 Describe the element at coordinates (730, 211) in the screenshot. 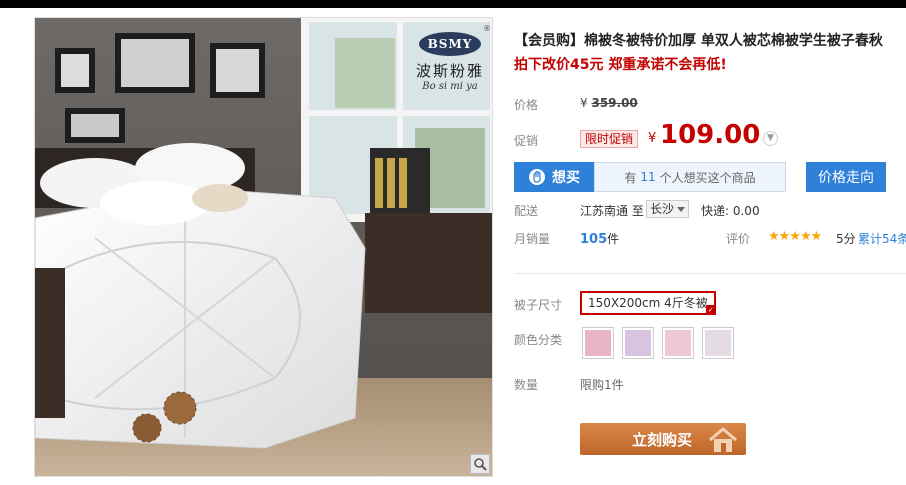

I see `shipping-fee: 快递: 0.00` at that location.